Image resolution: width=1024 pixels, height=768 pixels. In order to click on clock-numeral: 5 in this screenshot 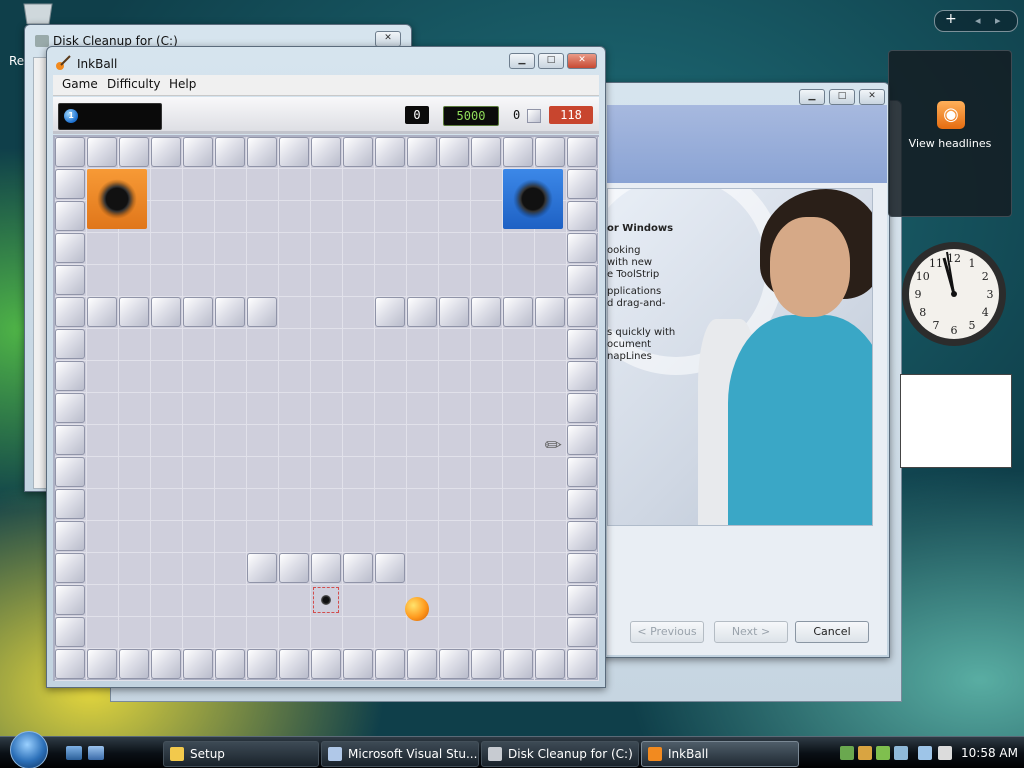, I will do `click(972, 325)`.